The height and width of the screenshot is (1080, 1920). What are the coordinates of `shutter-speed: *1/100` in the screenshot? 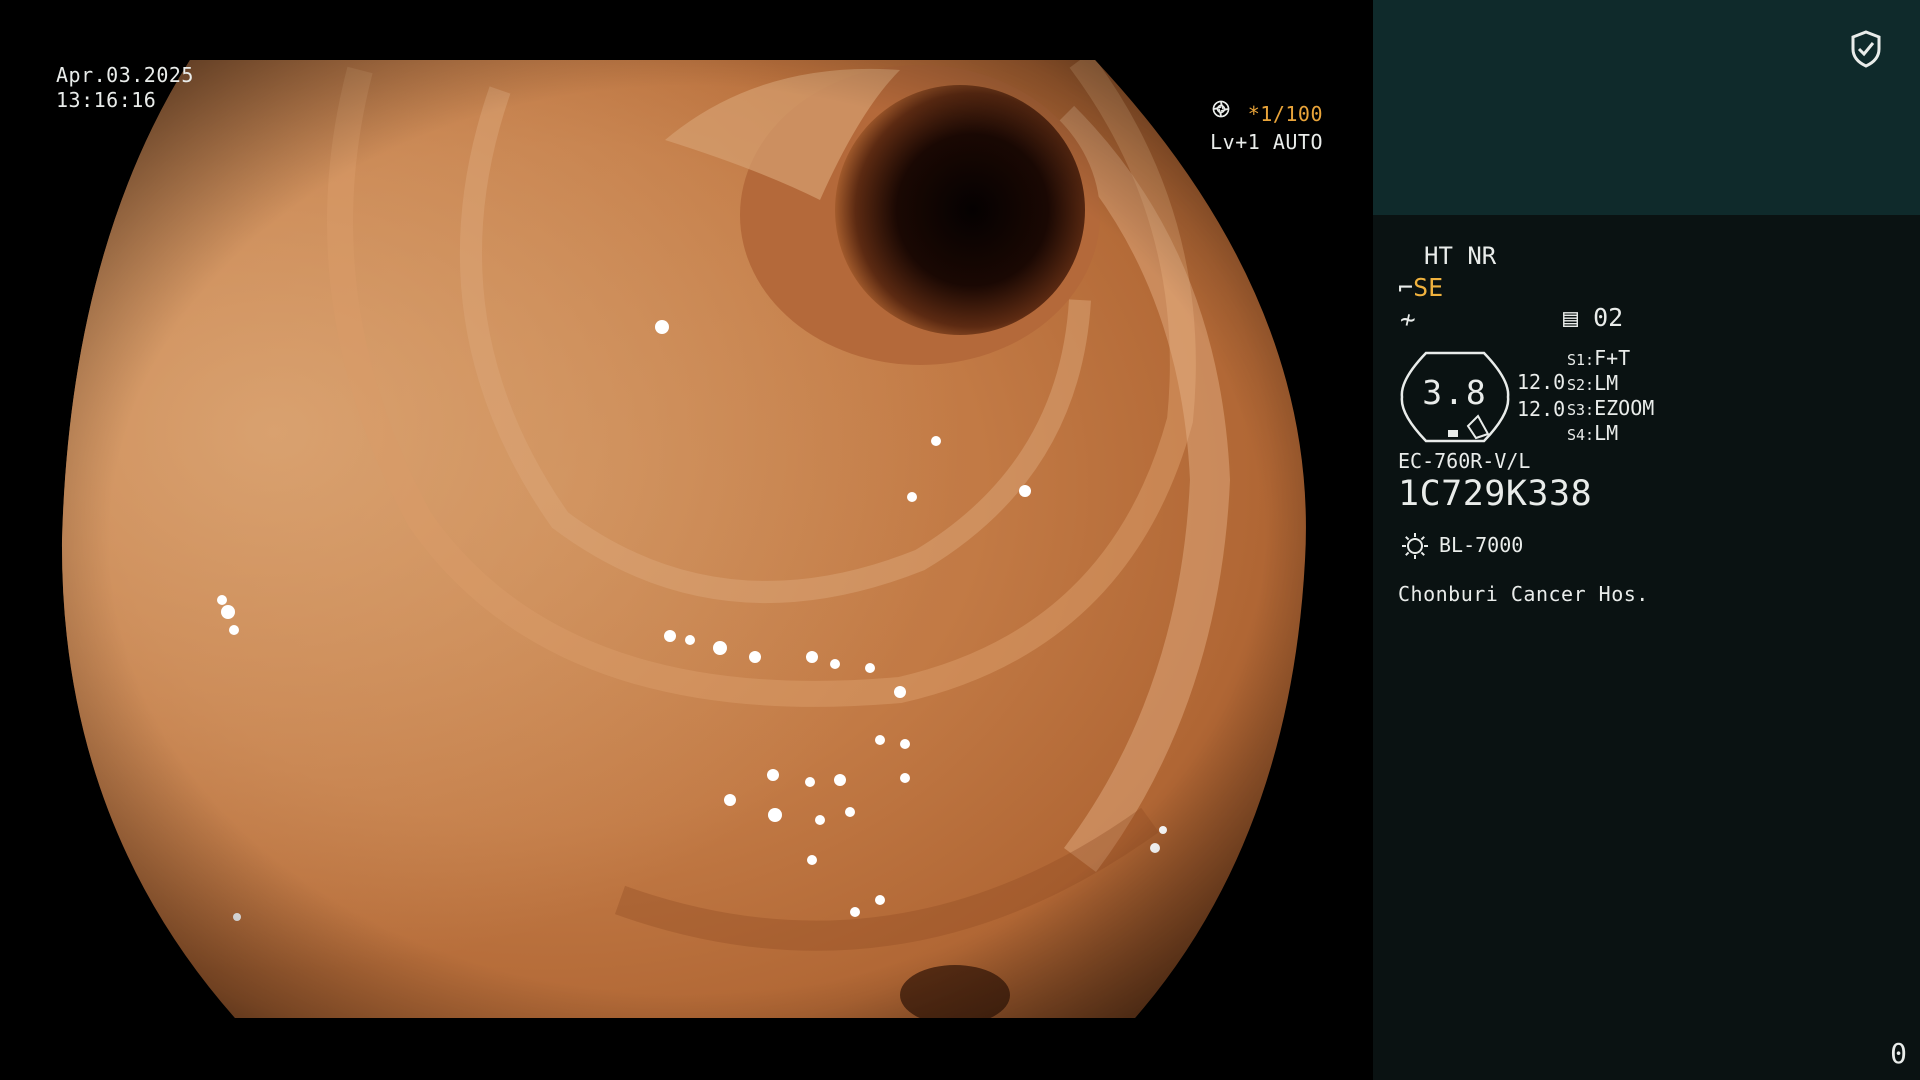 It's located at (1285, 114).